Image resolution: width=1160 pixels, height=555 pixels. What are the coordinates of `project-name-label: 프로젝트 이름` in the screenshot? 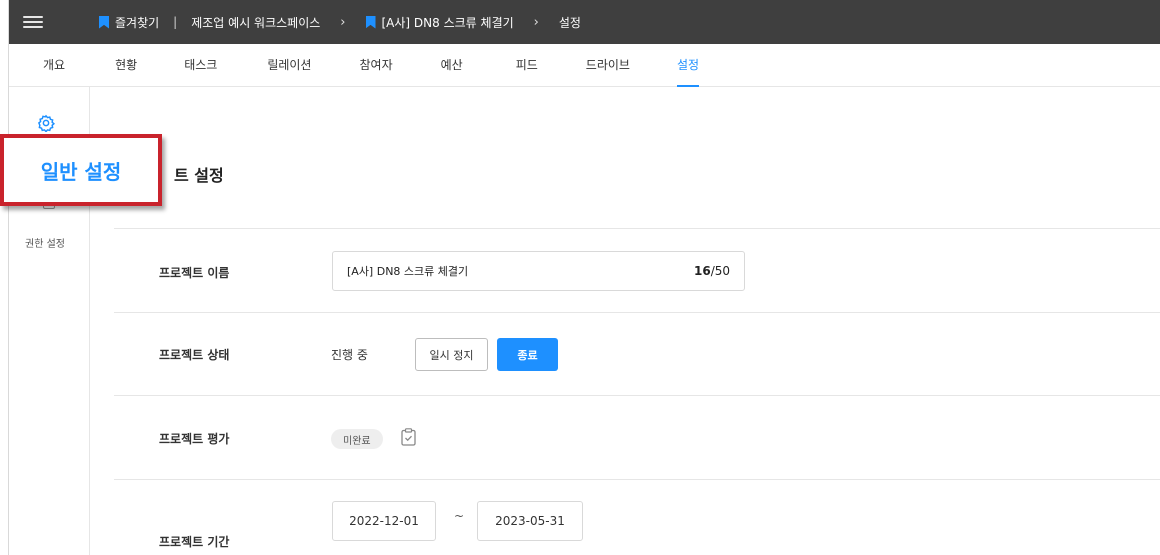 It's located at (194, 273).